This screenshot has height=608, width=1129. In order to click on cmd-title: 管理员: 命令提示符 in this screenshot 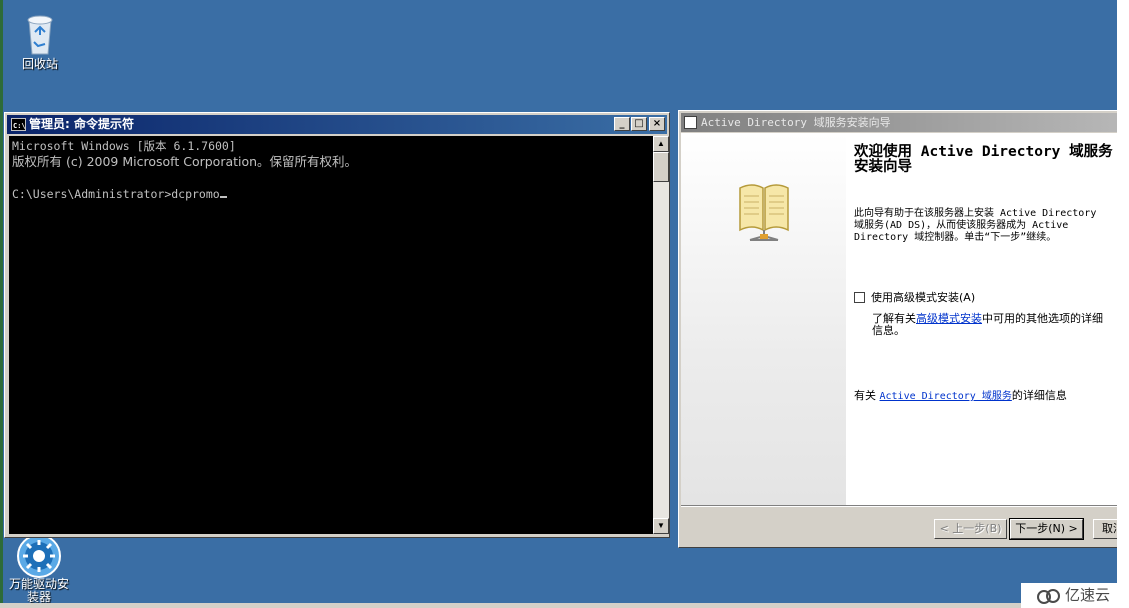, I will do `click(81, 124)`.